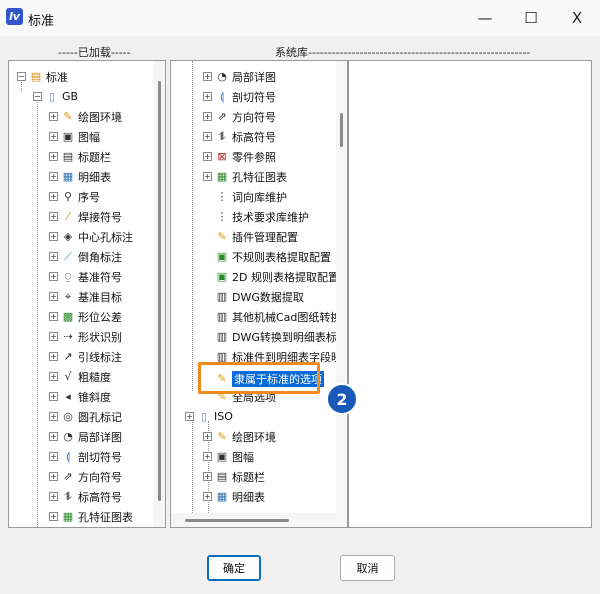 The width and height of the screenshot is (600, 594). Describe the element at coordinates (222, 296) in the screenshot. I see `dwg-icon: ▥` at that location.